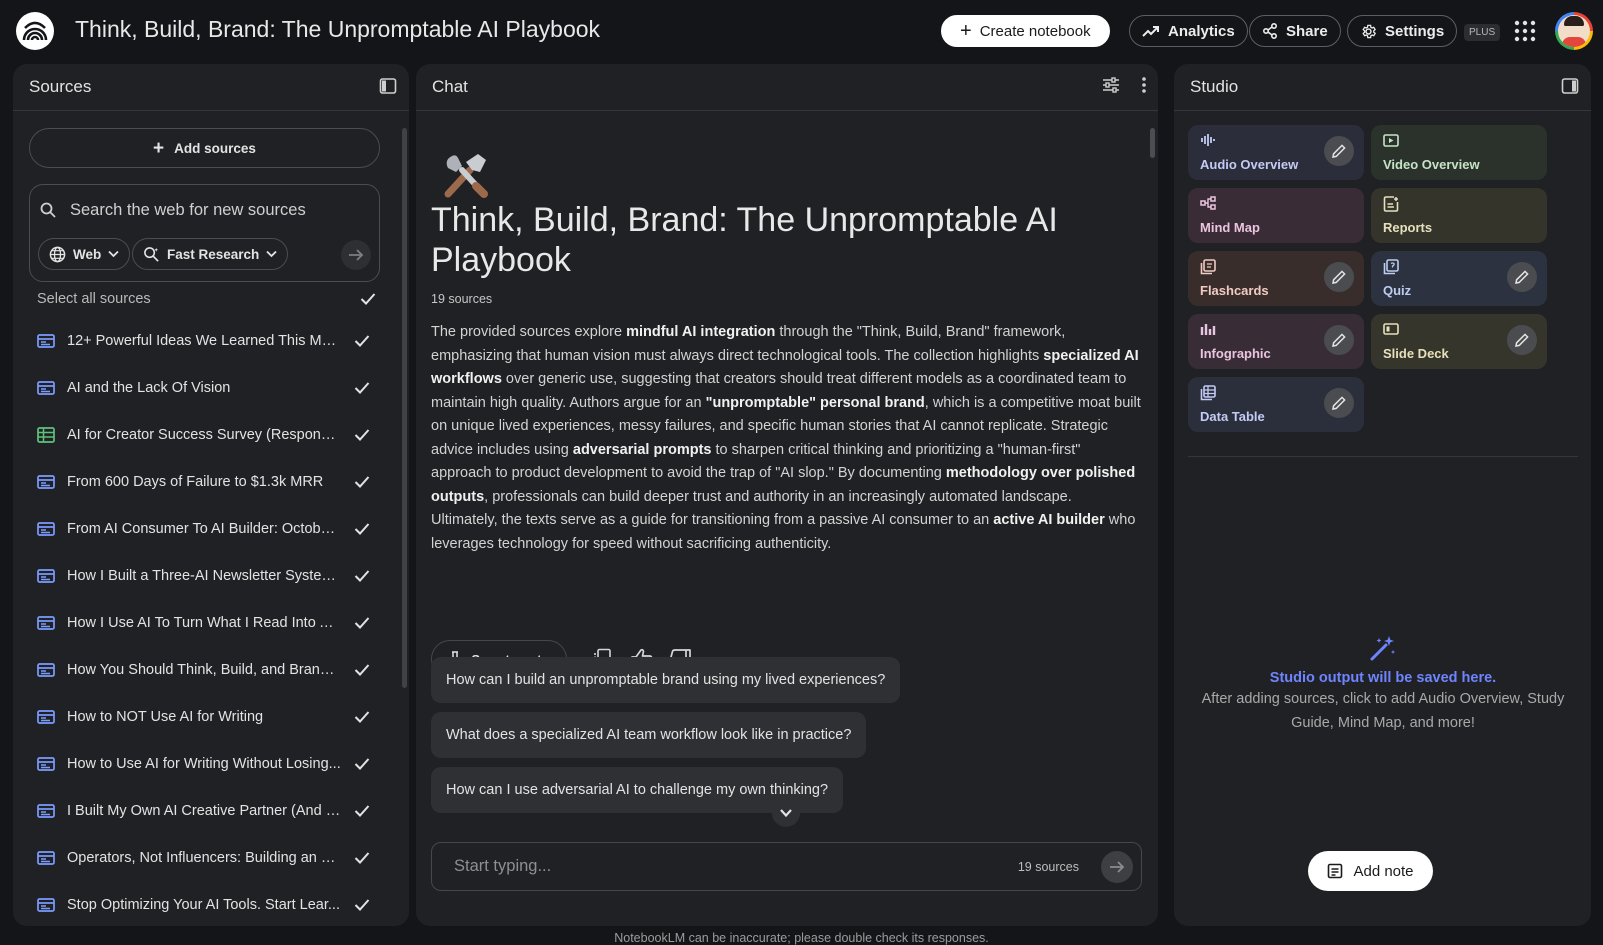  What do you see at coordinates (1459, 341) in the screenshot?
I see `studio-tile-slide-deck: Slide Deck` at bounding box center [1459, 341].